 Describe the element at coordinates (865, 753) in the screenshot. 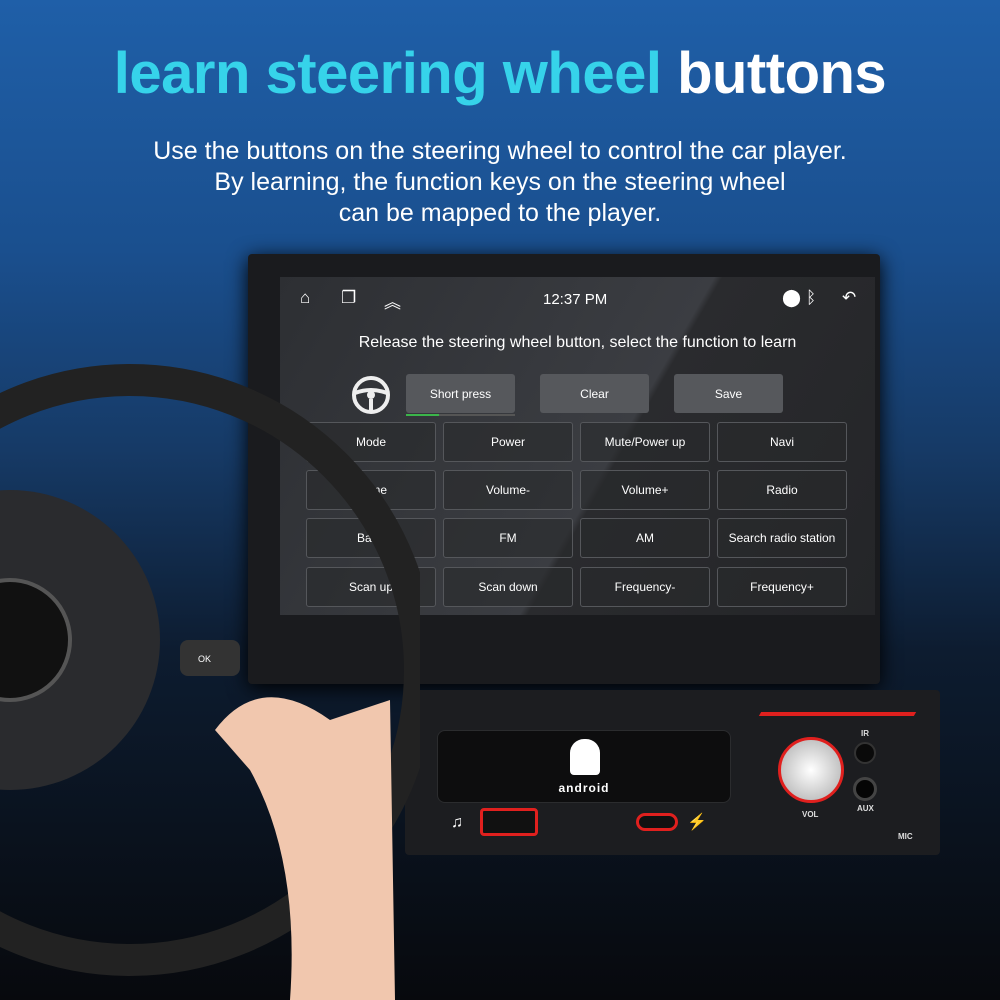

I see `ir-sensor` at that location.